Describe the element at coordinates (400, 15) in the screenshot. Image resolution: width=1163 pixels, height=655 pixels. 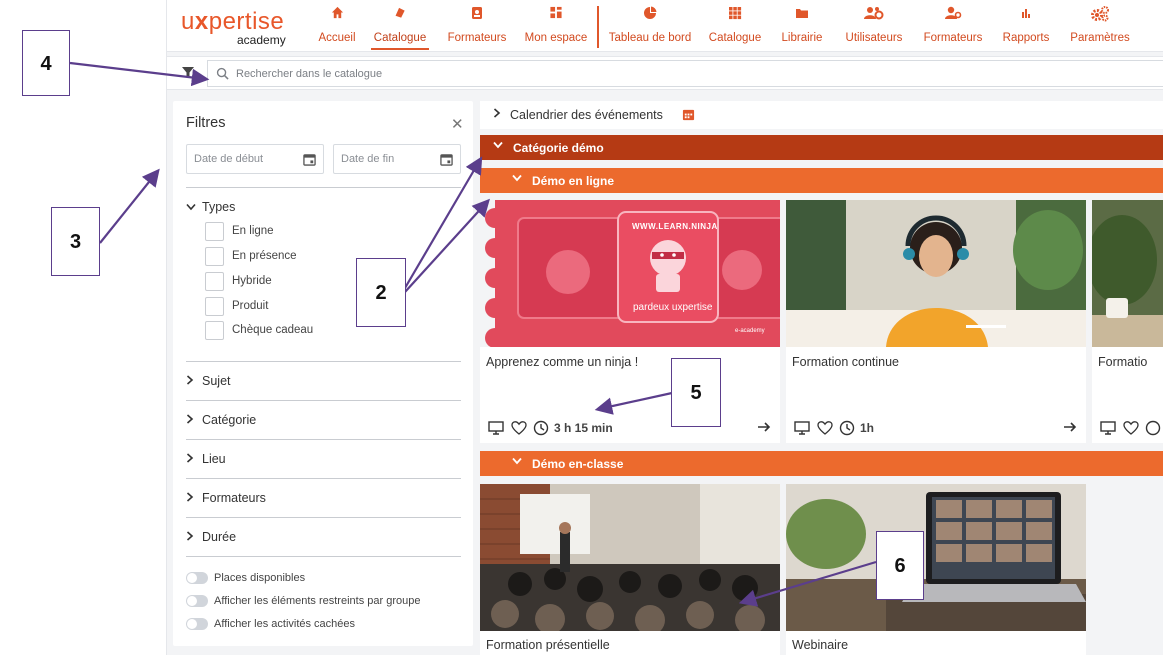
I see `book-icon` at that location.